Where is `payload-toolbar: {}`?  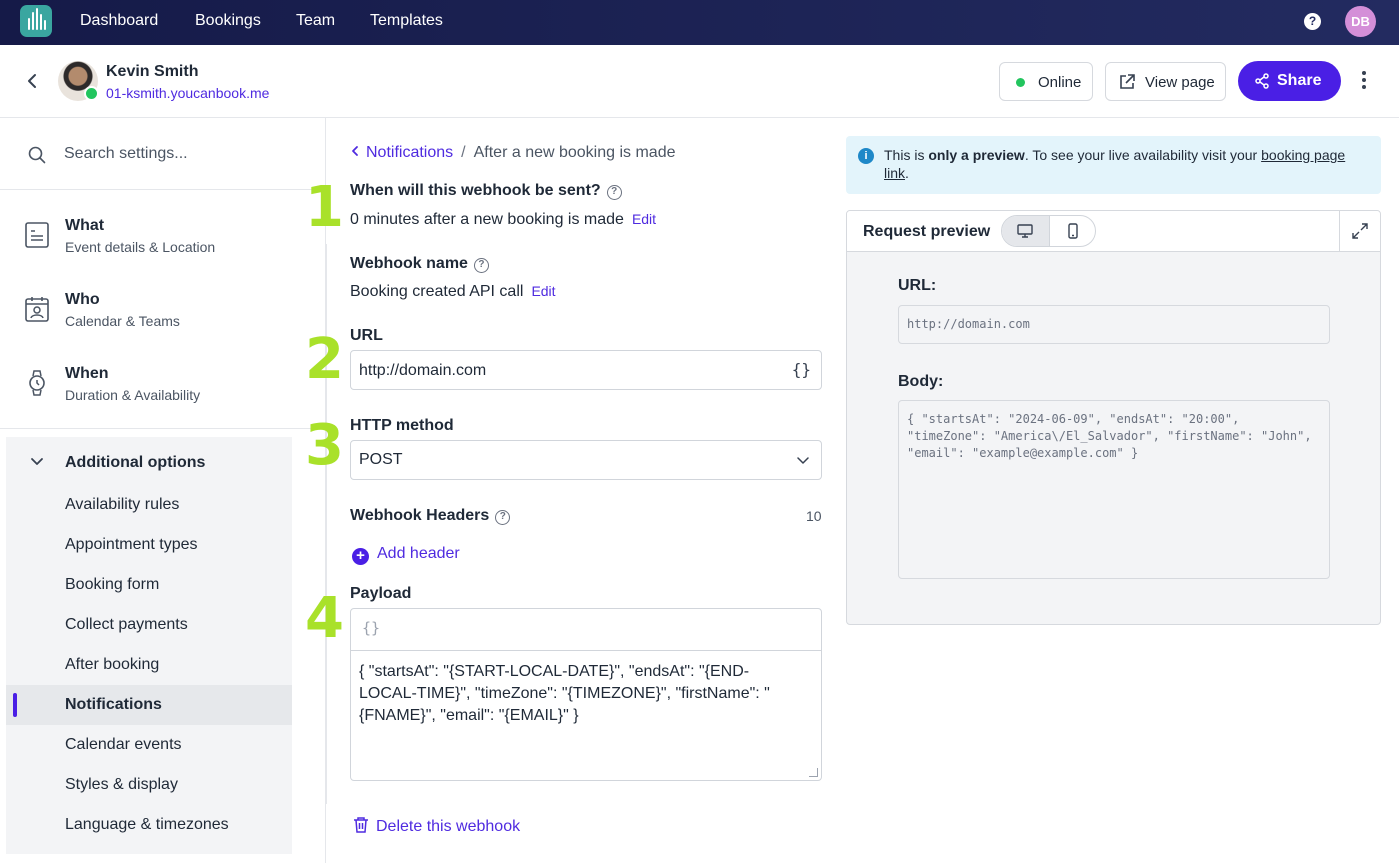 payload-toolbar: {} is located at coordinates (586, 630).